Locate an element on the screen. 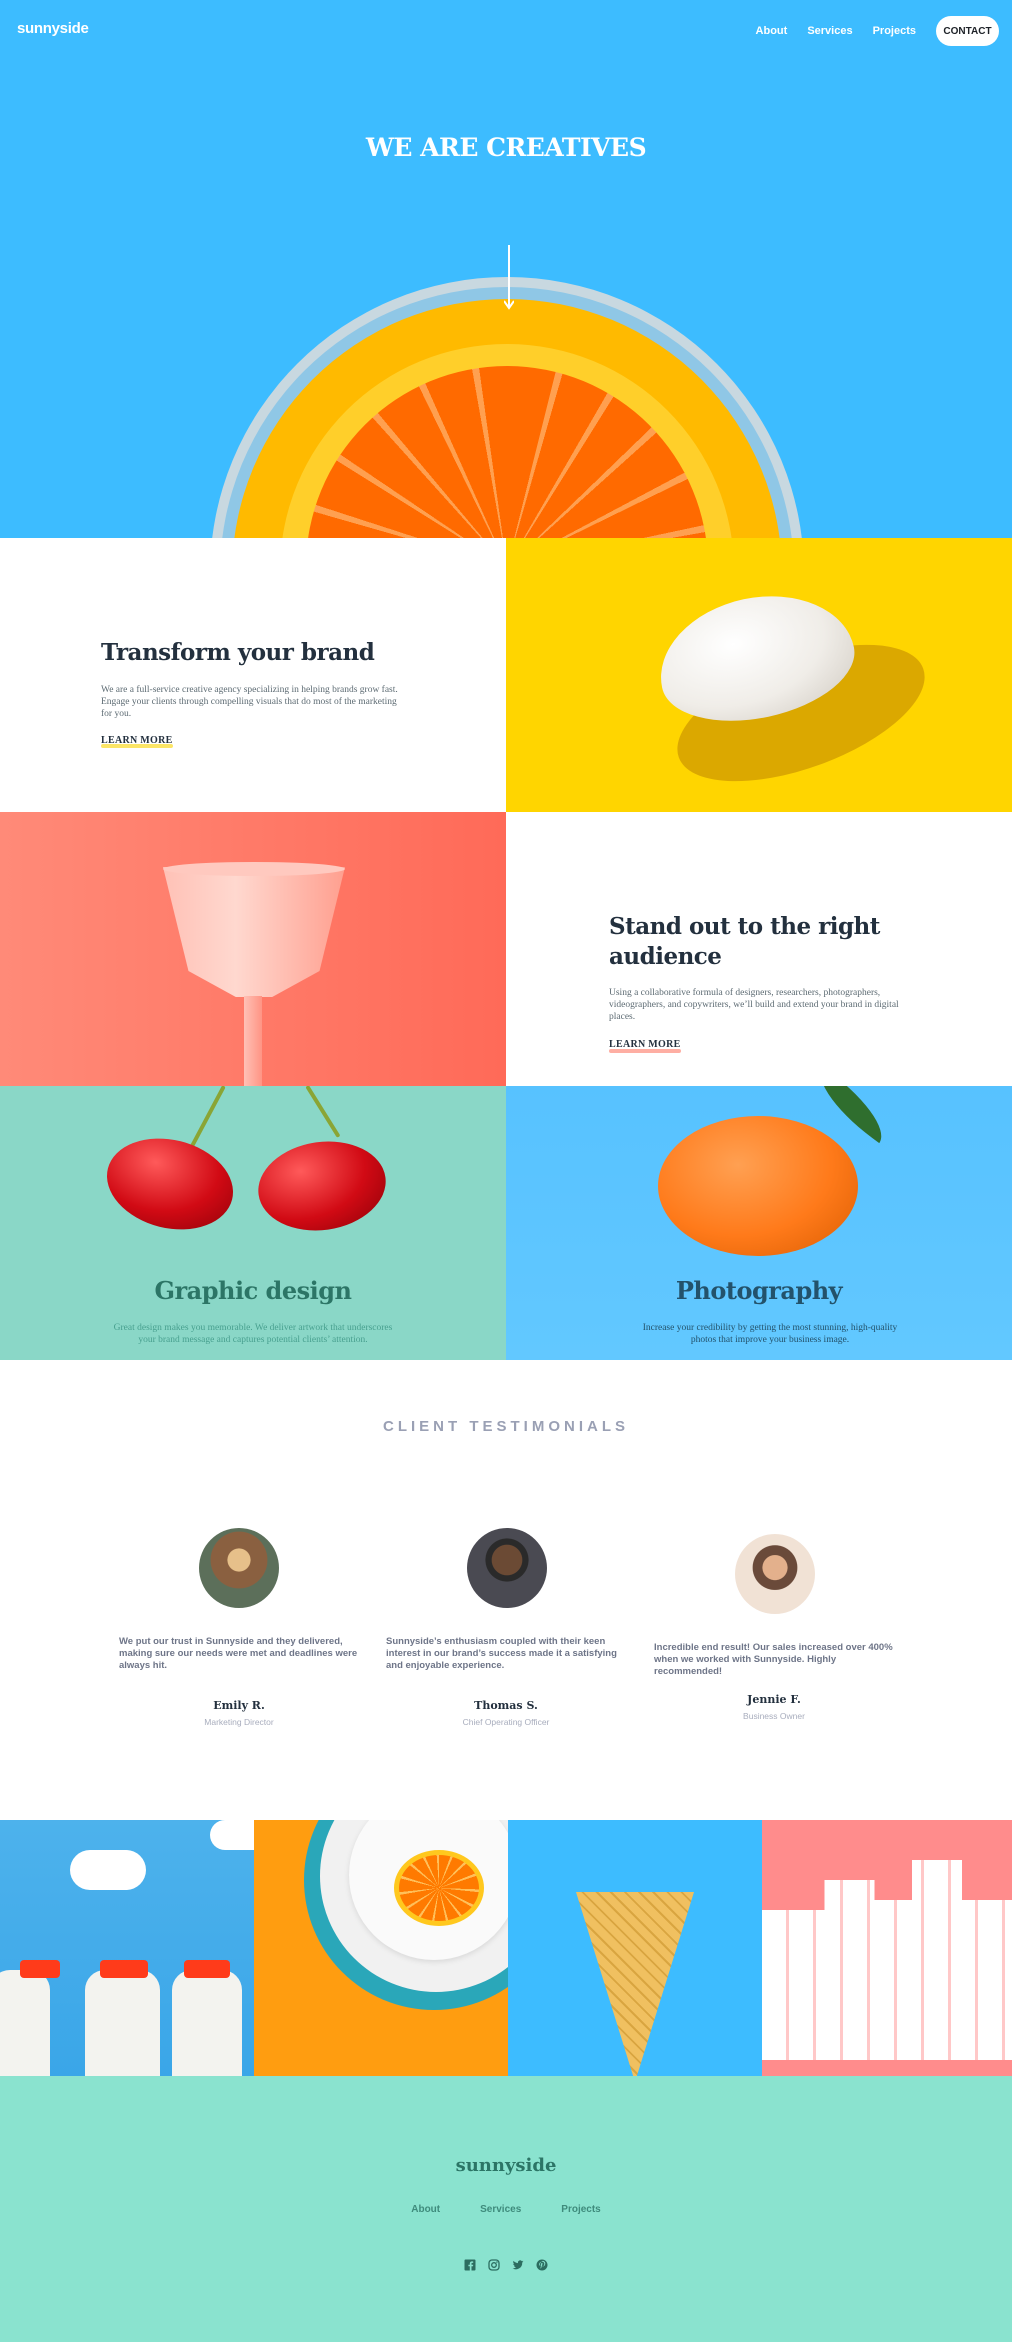 This screenshot has width=1012, height=2342. contact-button: CONTACT is located at coordinates (967, 31).